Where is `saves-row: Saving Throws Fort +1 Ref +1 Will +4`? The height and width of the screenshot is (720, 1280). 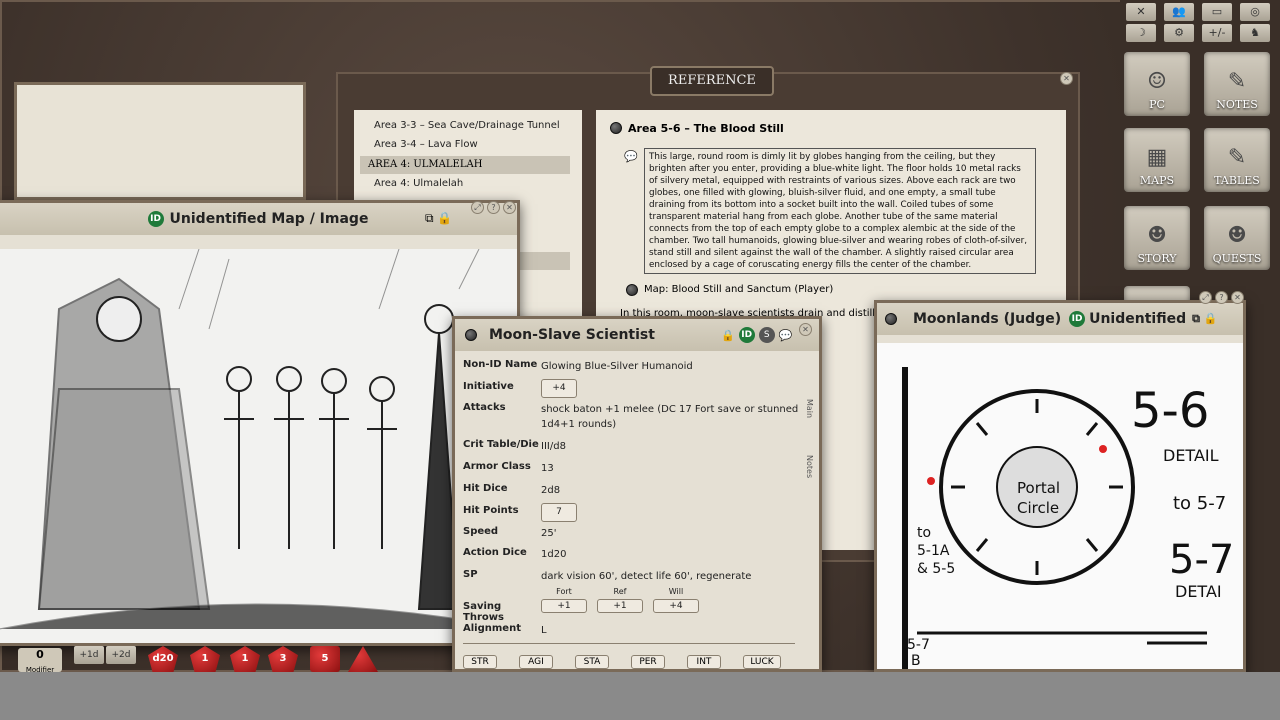
saves-row: Saving Throws Fort +1 Ref +1 Will +4 is located at coordinates (633, 605).